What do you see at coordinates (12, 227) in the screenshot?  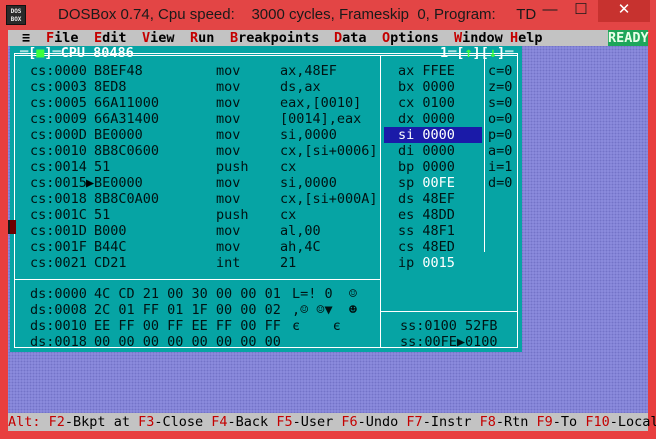 I see `window-edge-marker` at bounding box center [12, 227].